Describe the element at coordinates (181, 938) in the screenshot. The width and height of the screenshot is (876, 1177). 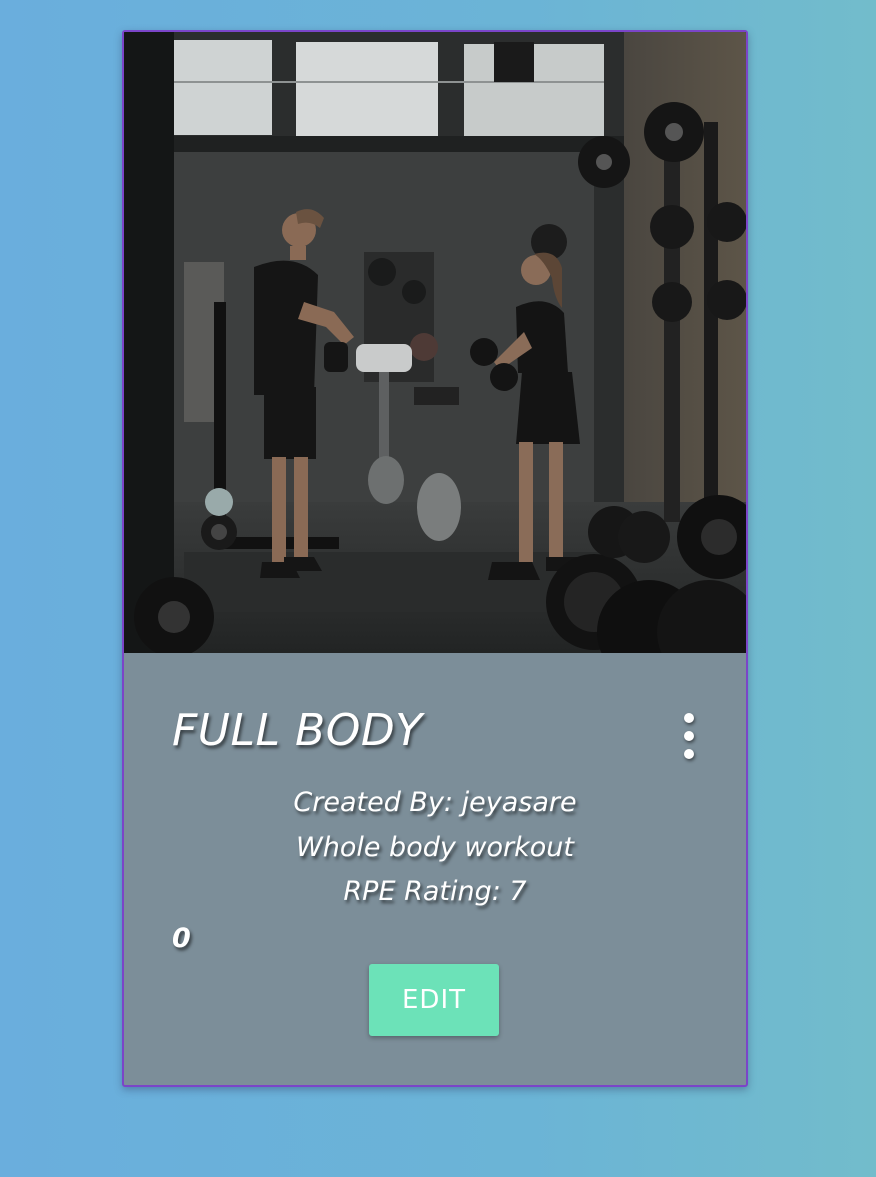
I see `count-text: 0` at that location.